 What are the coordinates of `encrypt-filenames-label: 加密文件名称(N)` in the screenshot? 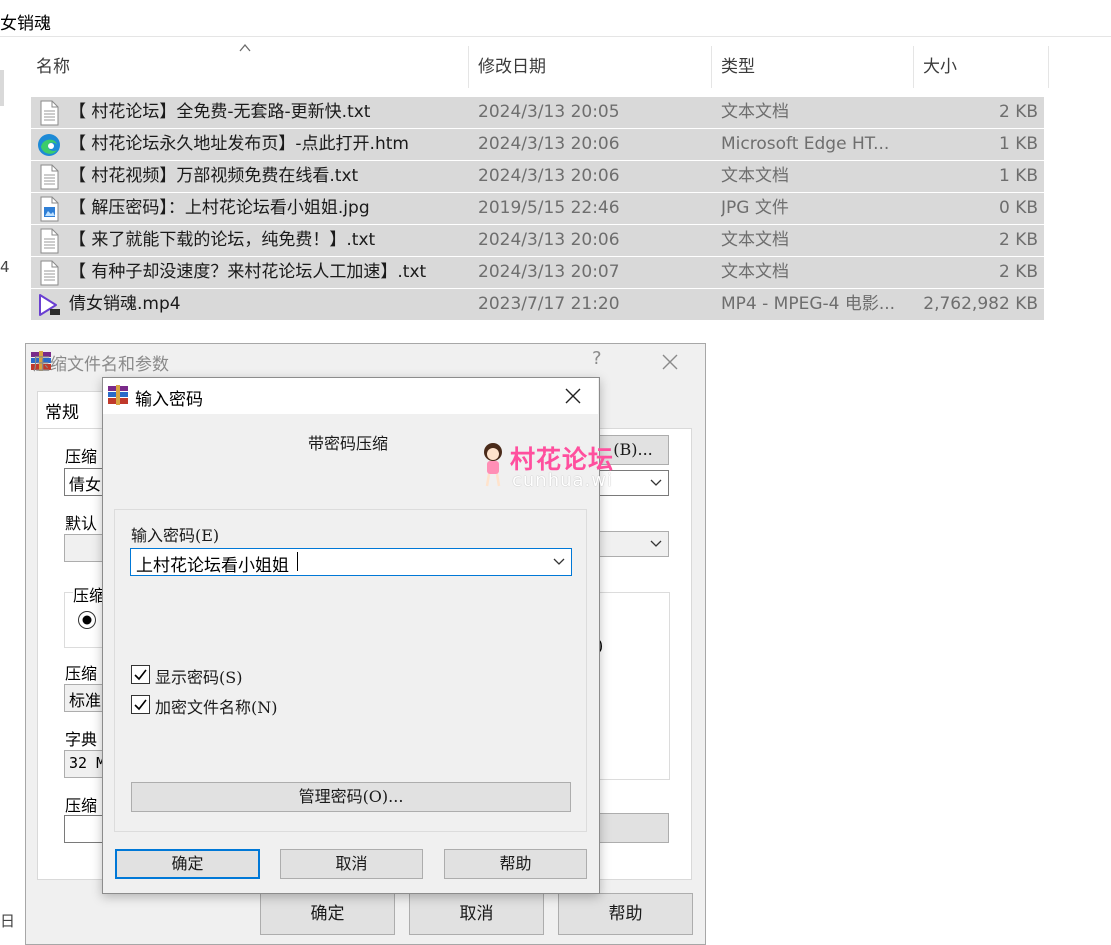 It's located at (216, 706).